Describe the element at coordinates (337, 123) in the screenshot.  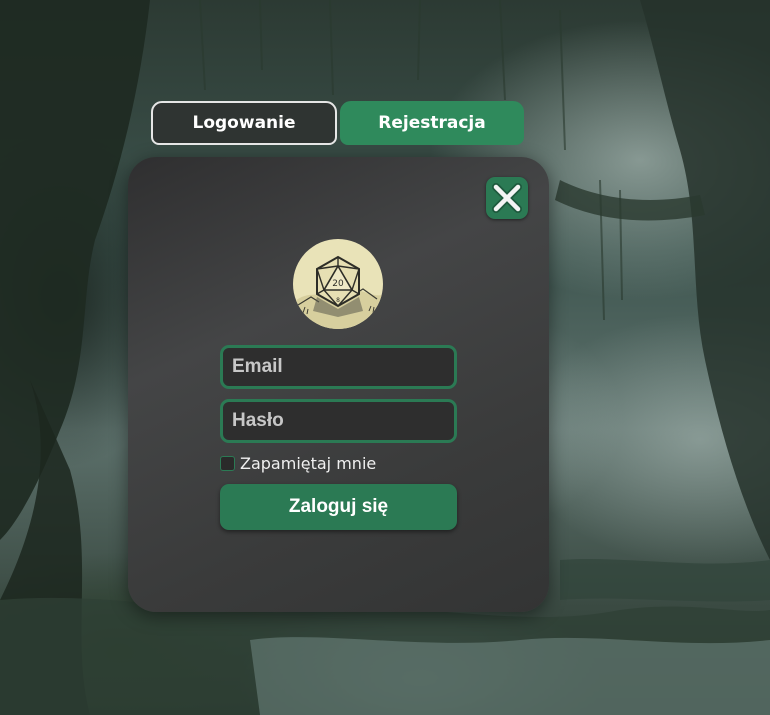
I see `auth-tabs: Logowanie Rejestracja` at that location.